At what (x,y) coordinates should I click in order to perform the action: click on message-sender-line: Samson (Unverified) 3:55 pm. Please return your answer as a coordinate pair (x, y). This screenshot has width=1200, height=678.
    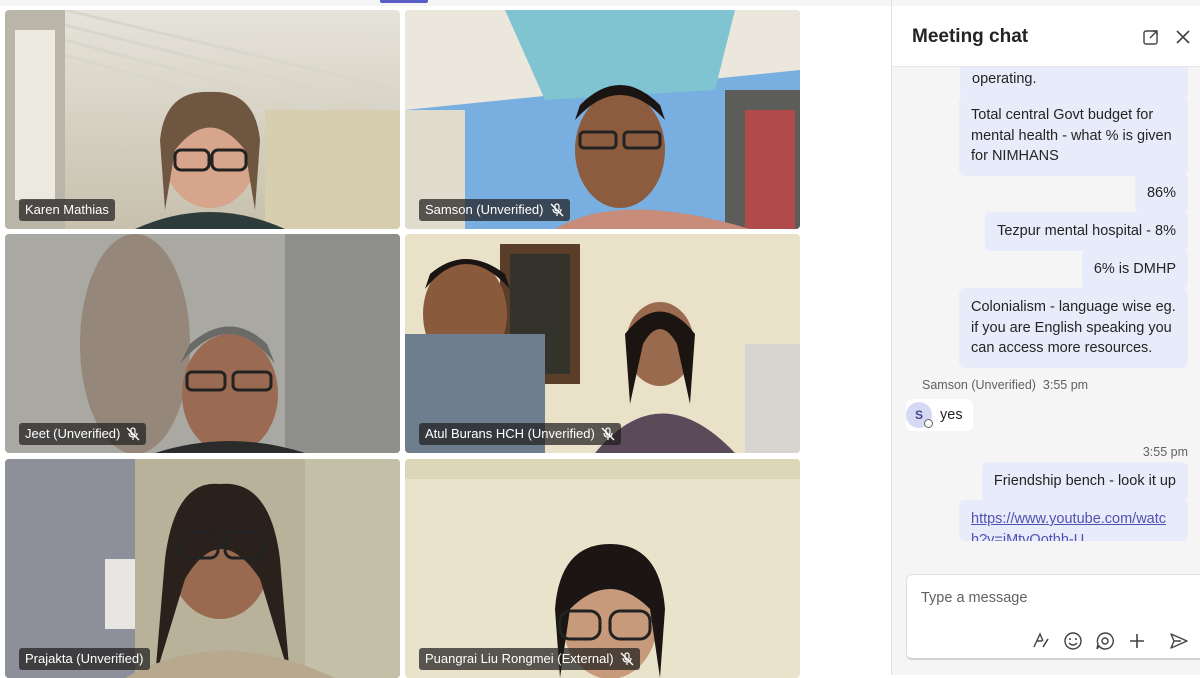
    Looking at the image, I should click on (1005, 385).